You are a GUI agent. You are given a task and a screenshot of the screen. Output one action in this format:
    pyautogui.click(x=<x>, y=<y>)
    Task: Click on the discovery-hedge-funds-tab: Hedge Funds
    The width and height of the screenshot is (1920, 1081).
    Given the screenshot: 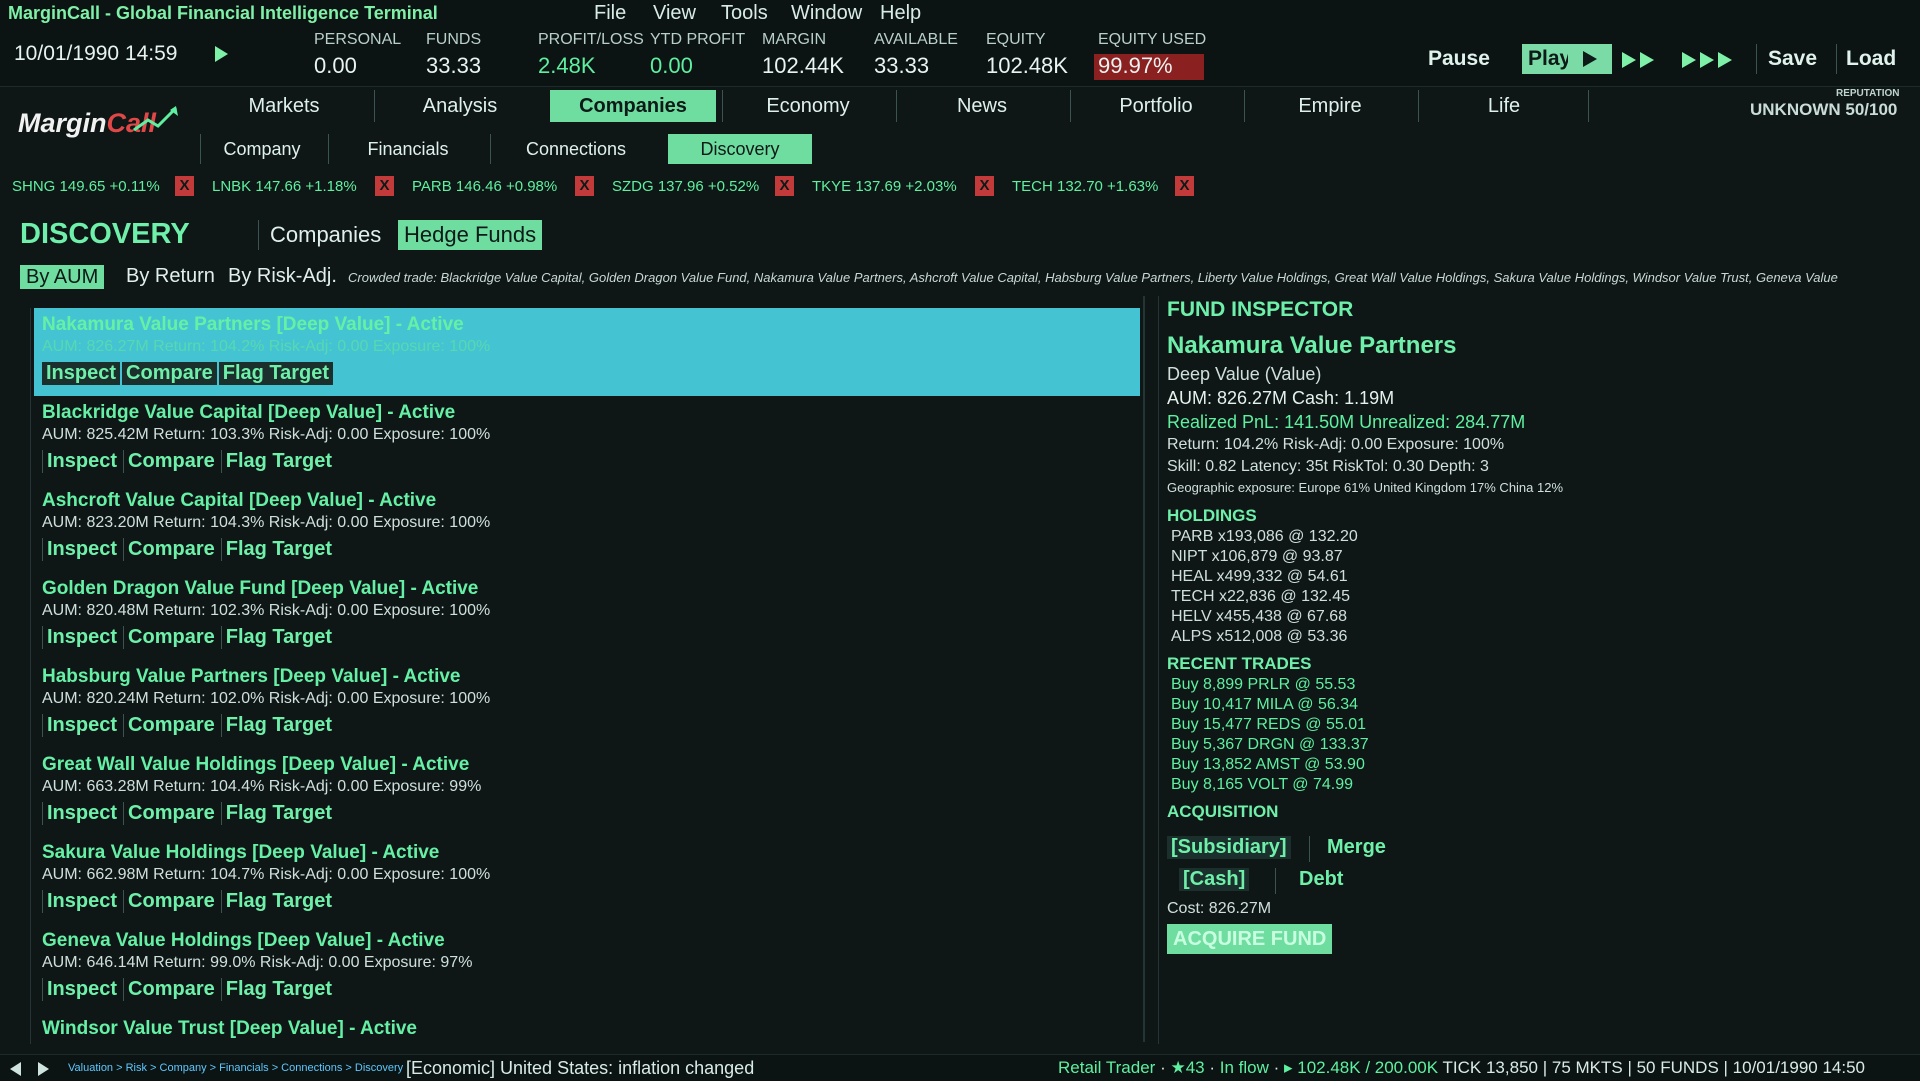 What is the action you would take?
    pyautogui.click(x=470, y=235)
    